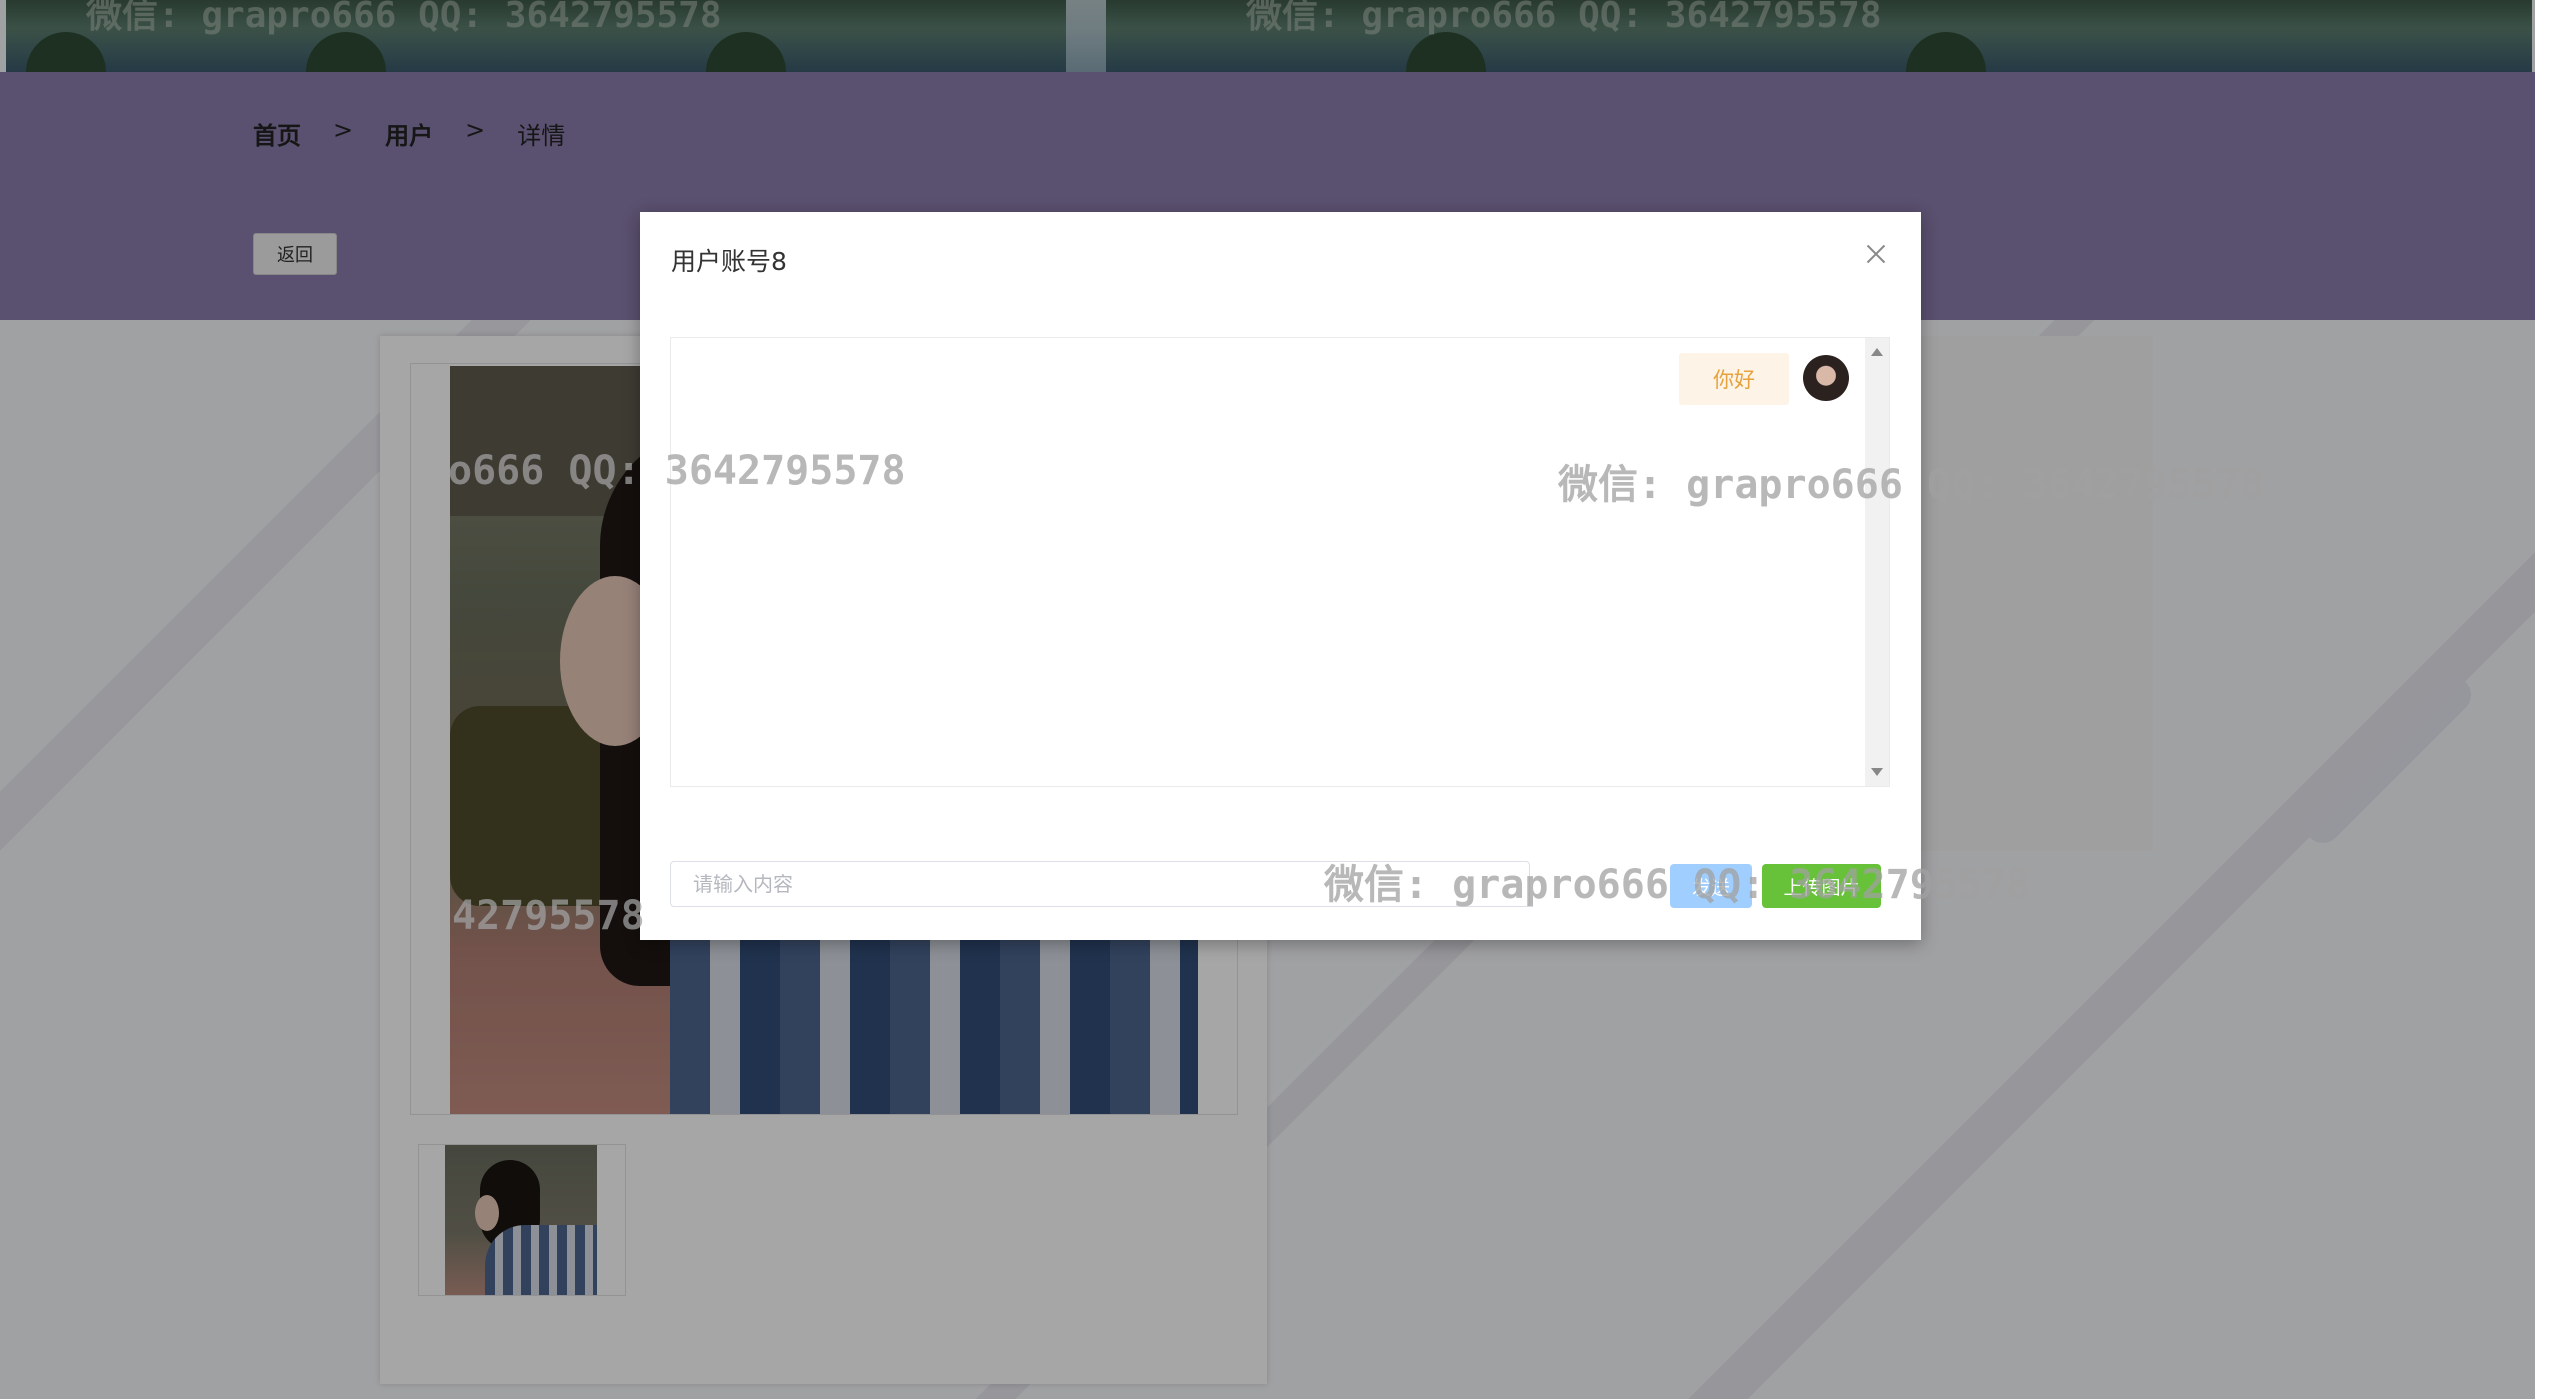 This screenshot has height=1399, width=2559. Describe the element at coordinates (1877, 562) in the screenshot. I see `chat-scrollbar` at that location.